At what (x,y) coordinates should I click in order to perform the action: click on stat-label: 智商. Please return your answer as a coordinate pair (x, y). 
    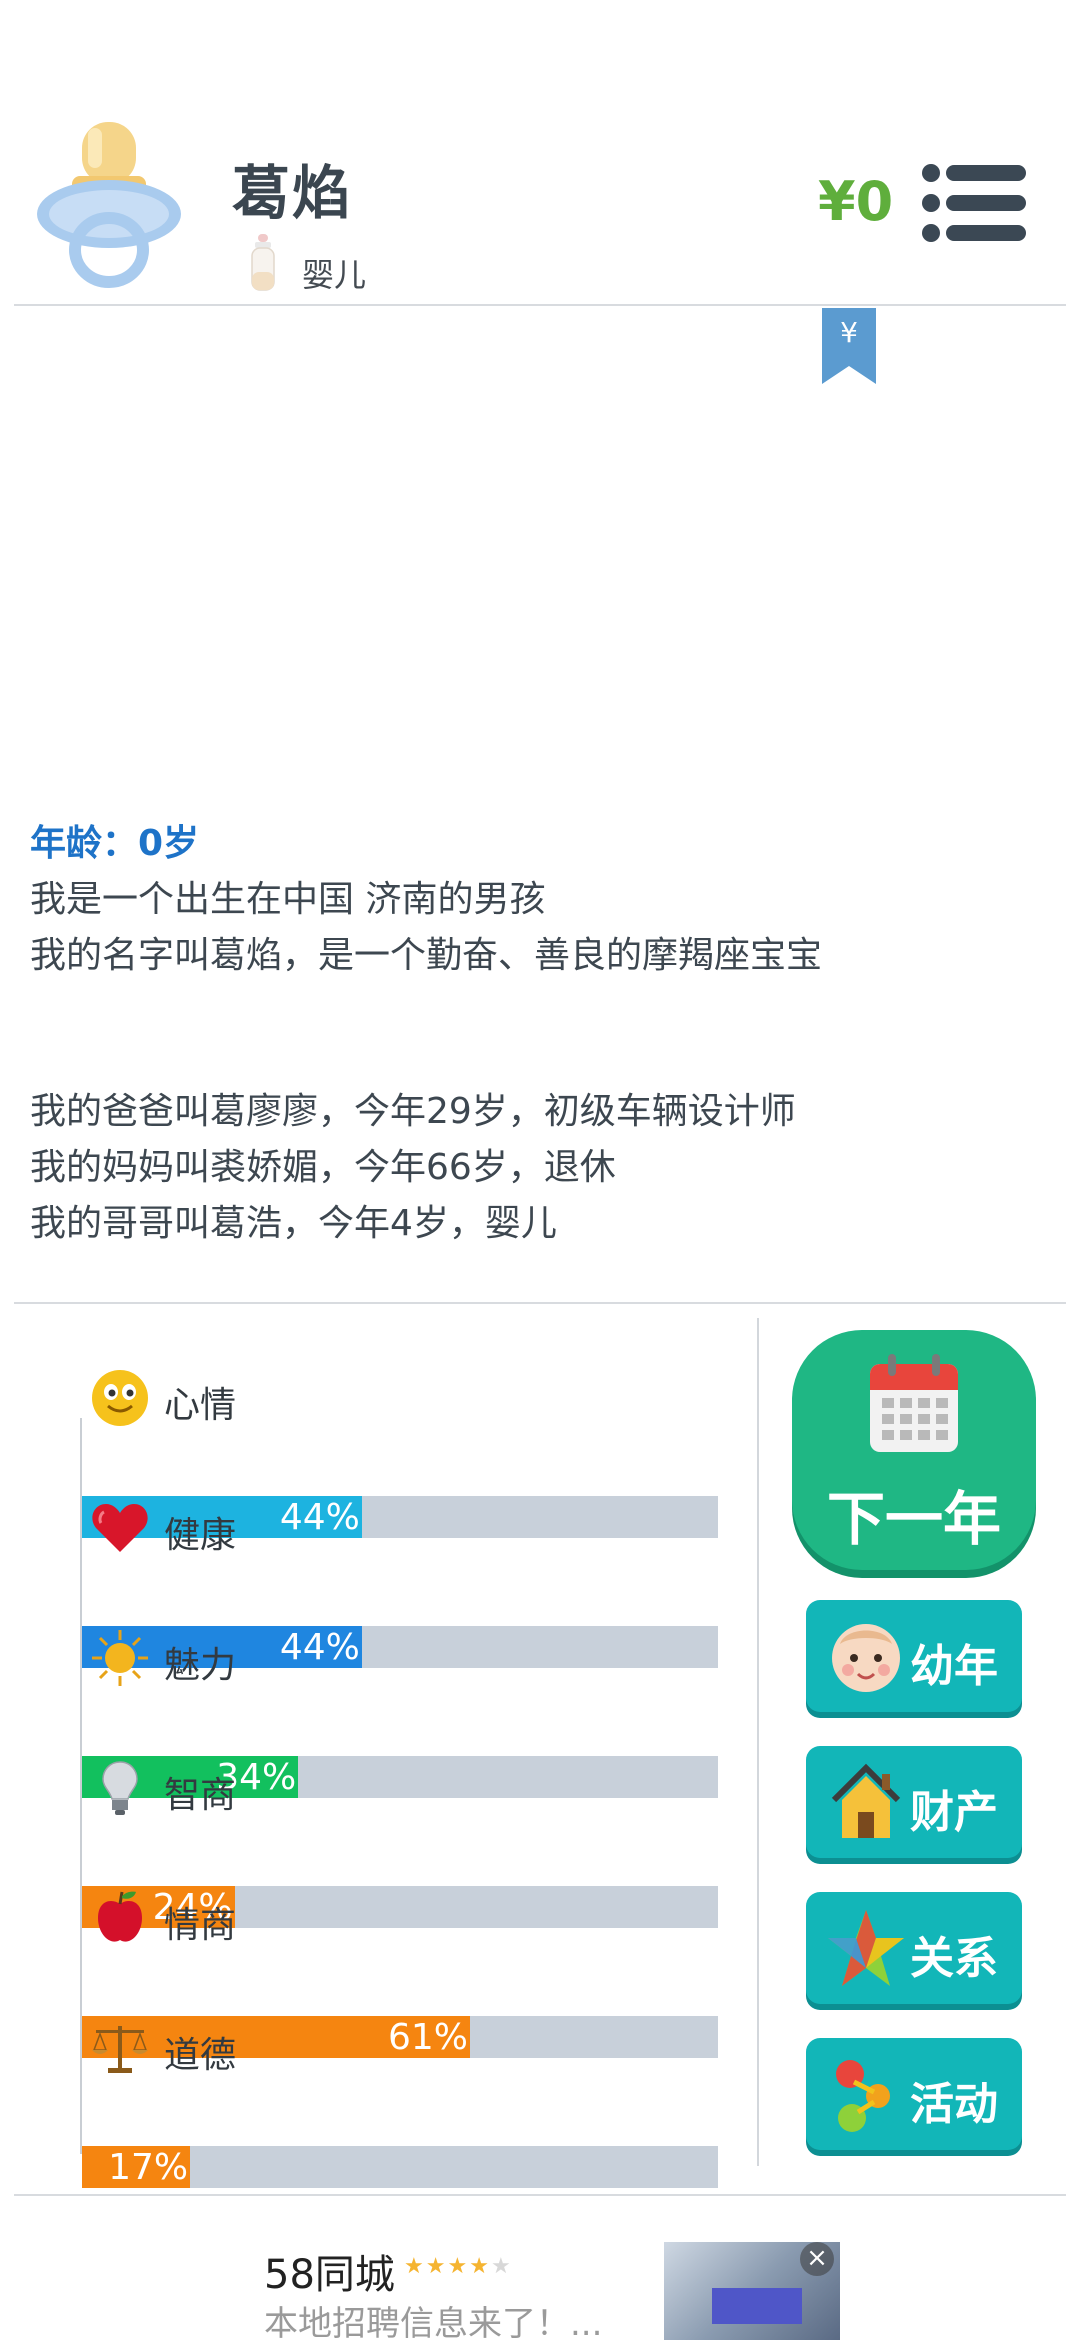
    Looking at the image, I should click on (200, 1795).